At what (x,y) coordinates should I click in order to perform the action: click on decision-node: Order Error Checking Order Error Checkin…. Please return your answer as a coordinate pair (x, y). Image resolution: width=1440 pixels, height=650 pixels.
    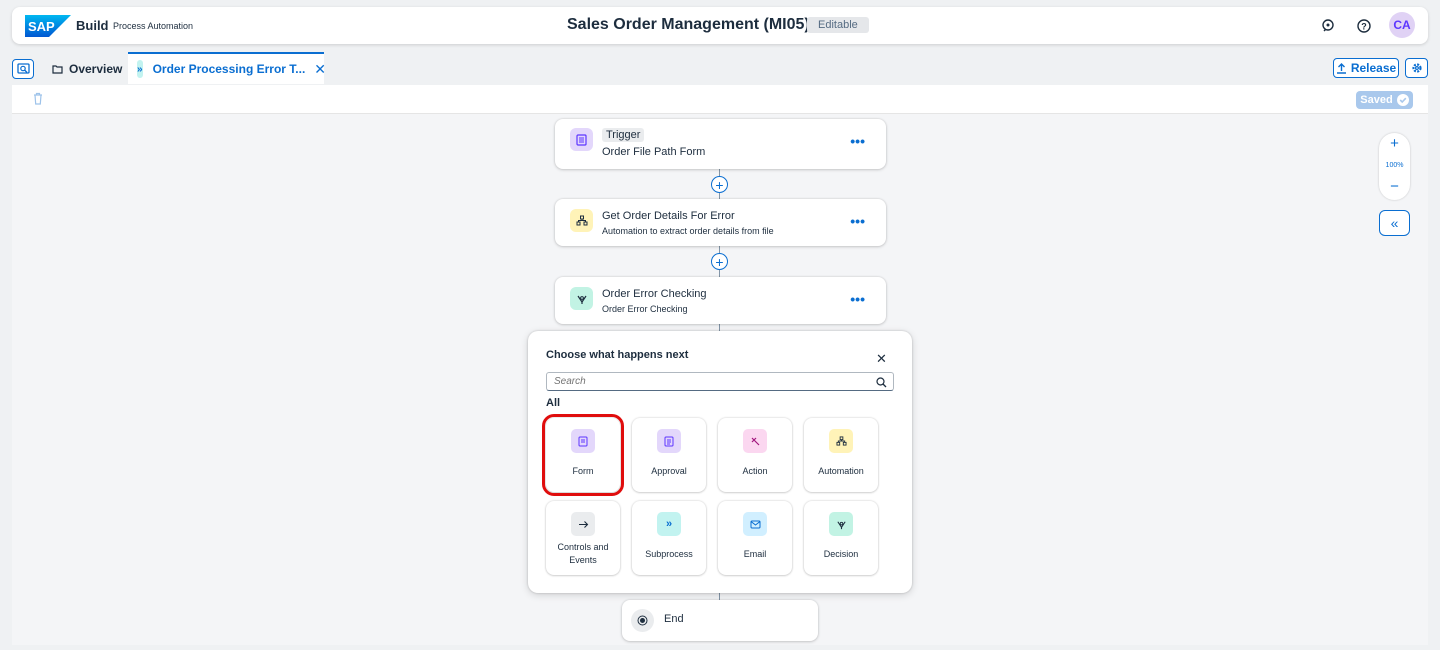
    Looking at the image, I should click on (720, 300).